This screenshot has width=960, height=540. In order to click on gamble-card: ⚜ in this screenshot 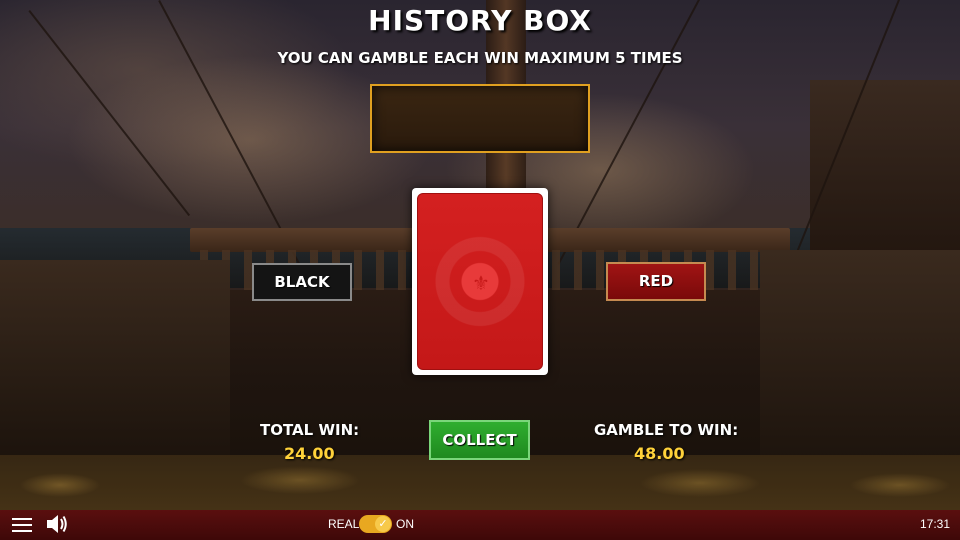, I will do `click(480, 281)`.